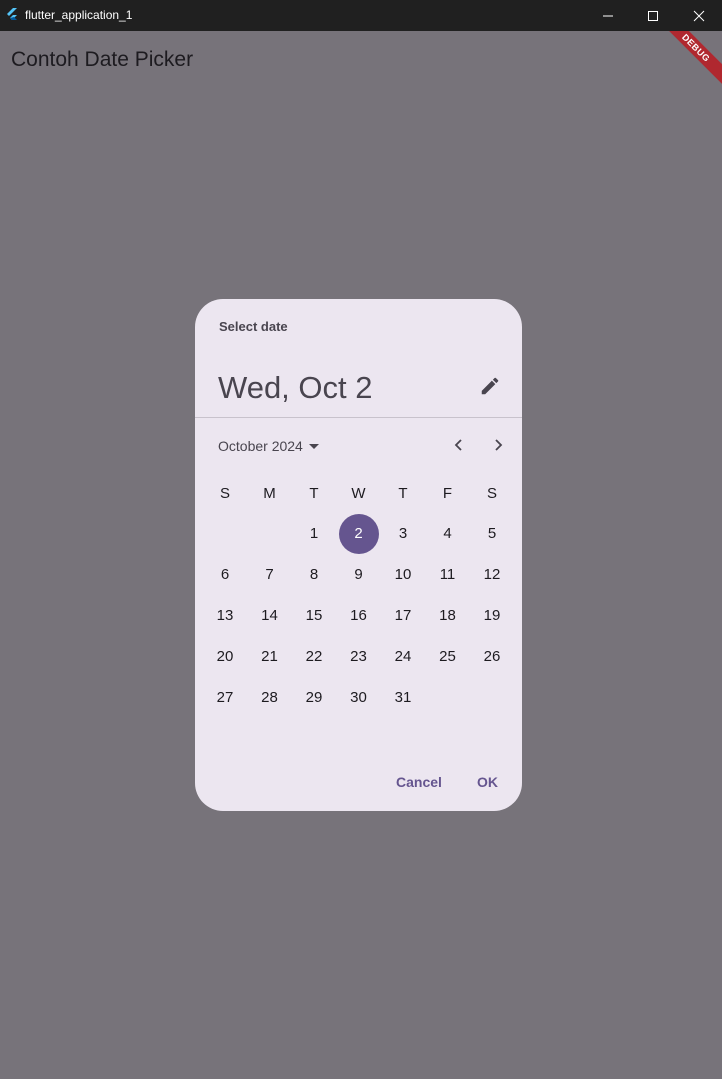  I want to click on day-cell: 23, so click(359, 657).